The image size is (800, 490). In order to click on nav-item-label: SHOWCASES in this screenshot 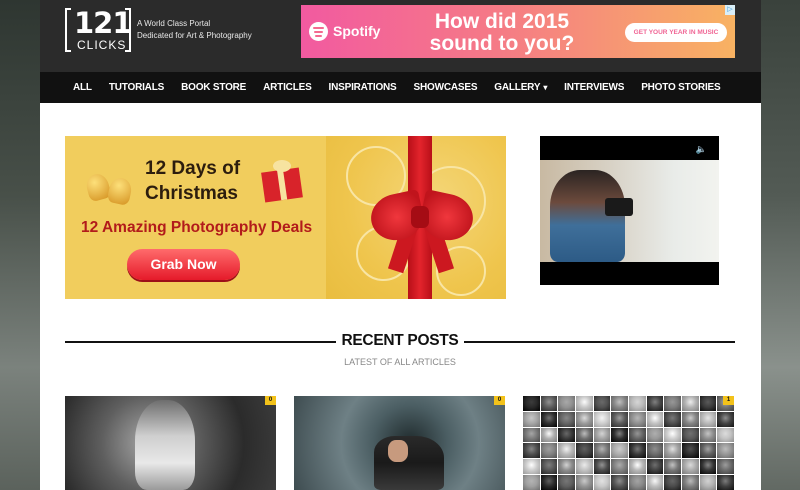, I will do `click(445, 87)`.